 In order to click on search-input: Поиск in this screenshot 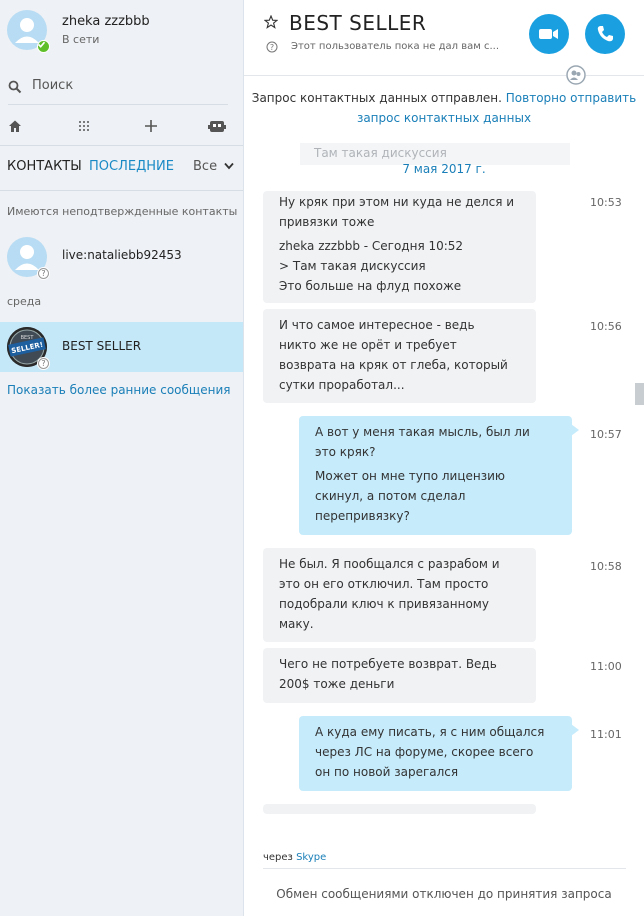, I will do `click(118, 87)`.